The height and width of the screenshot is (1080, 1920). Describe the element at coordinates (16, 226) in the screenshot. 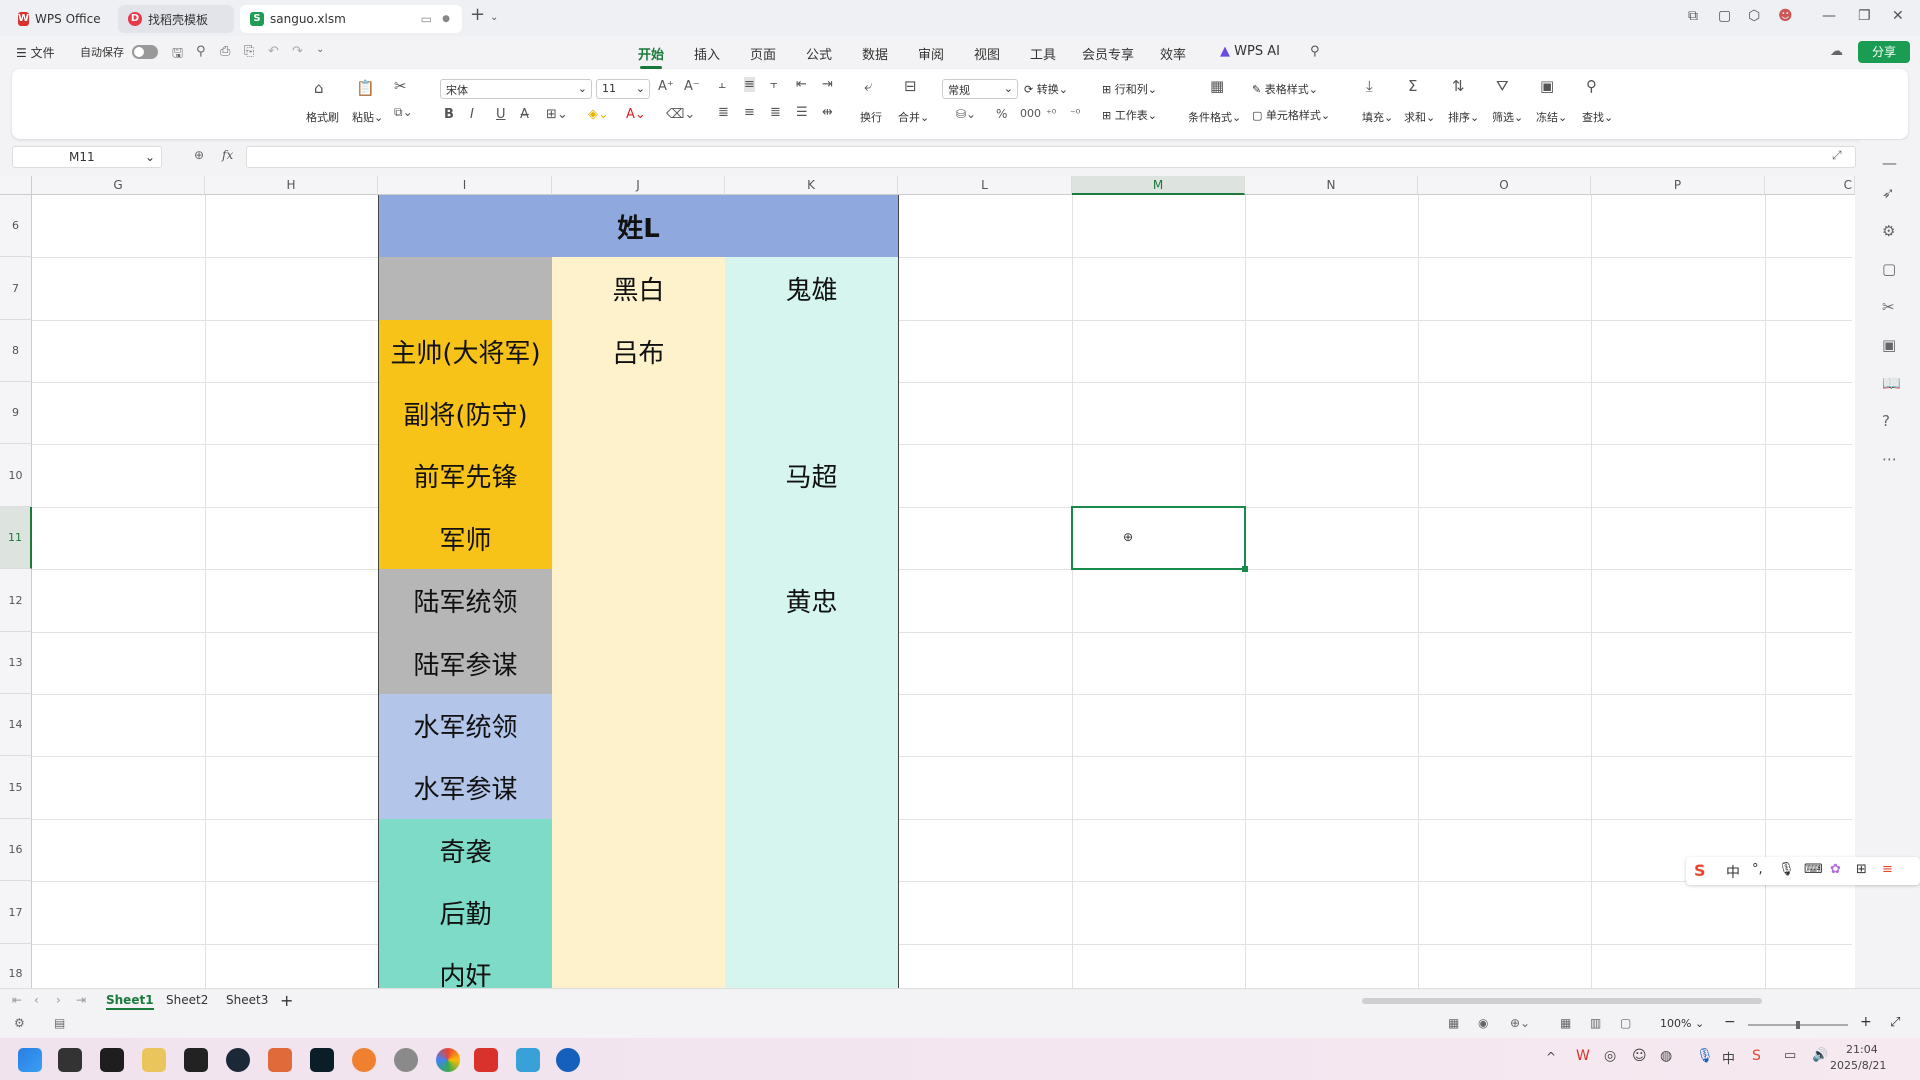

I see `row-header: 6` at that location.